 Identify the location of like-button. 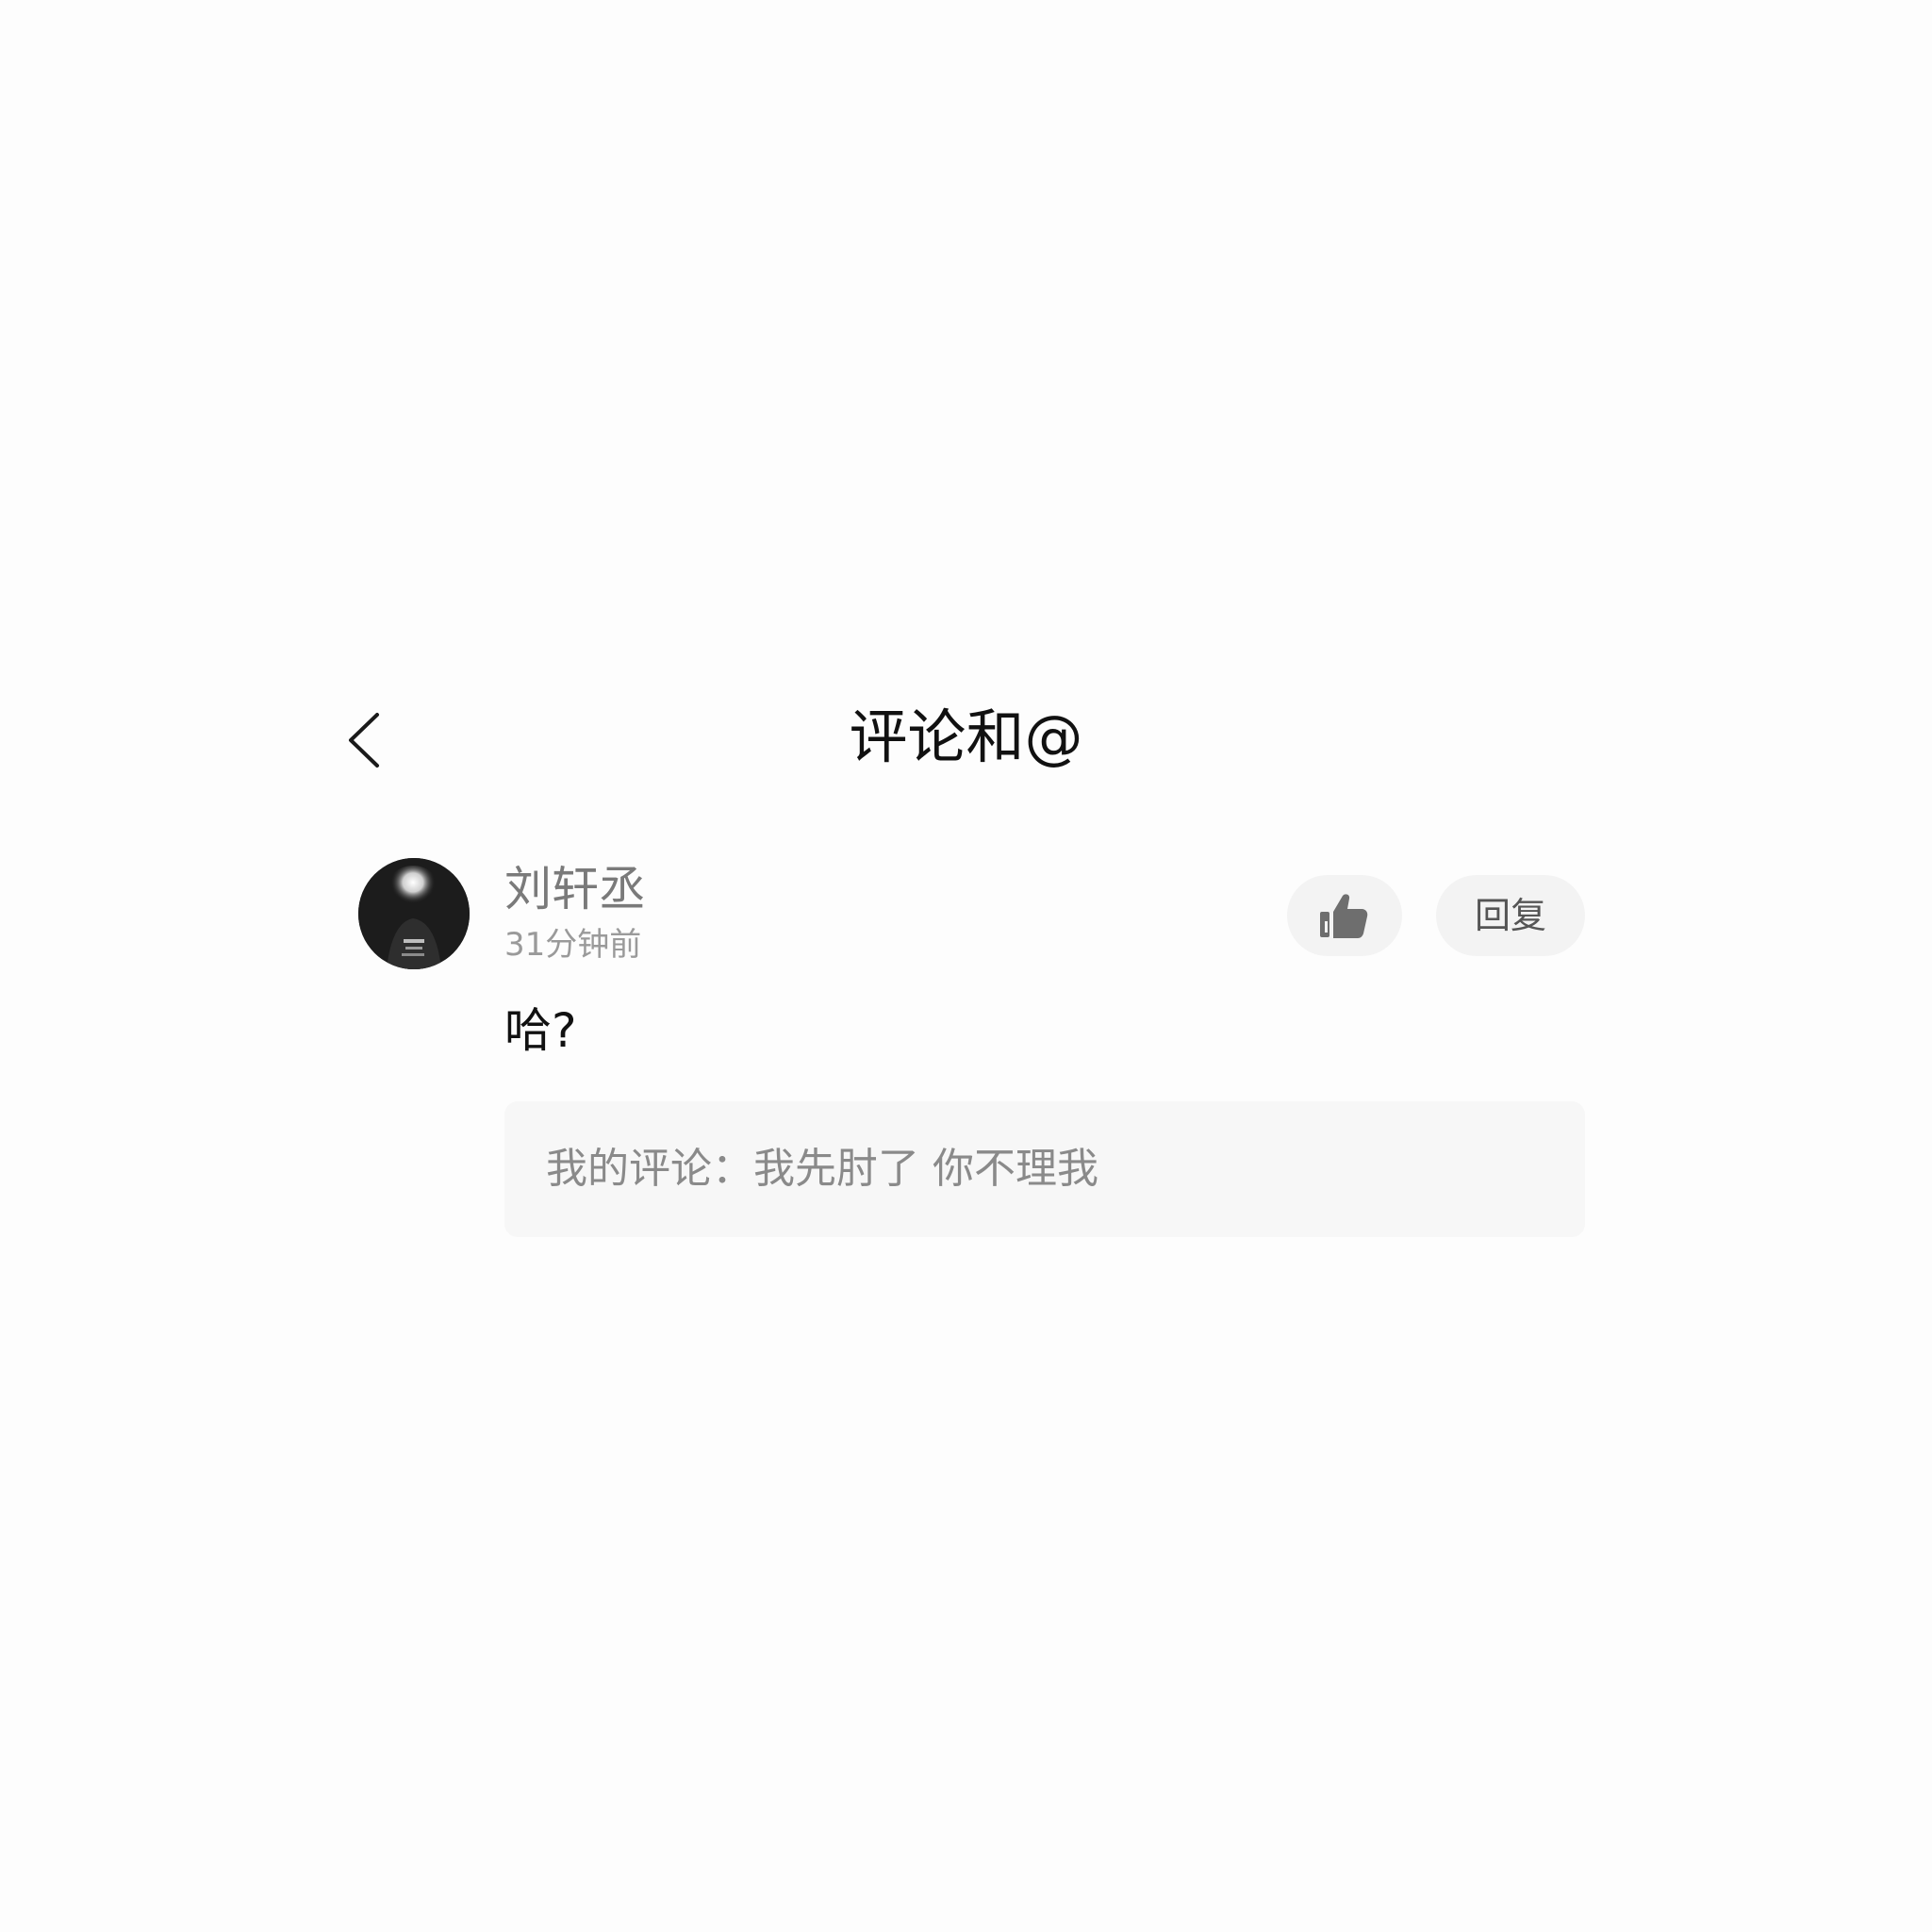
(1344, 915).